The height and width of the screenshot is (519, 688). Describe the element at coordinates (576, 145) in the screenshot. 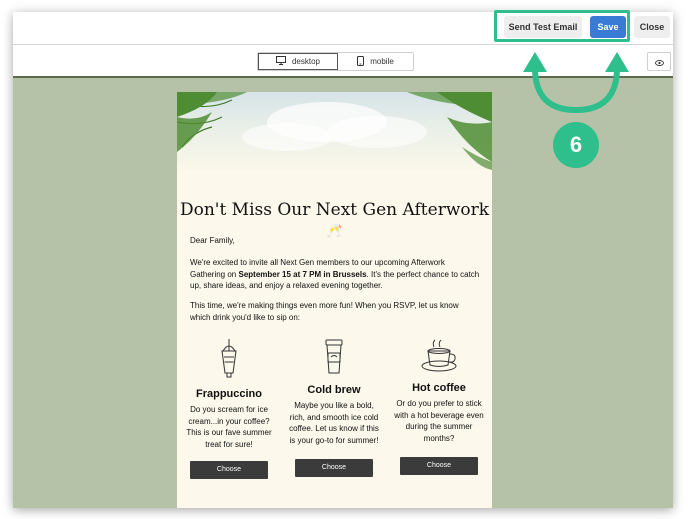

I see `step-number-badge: 6` at that location.